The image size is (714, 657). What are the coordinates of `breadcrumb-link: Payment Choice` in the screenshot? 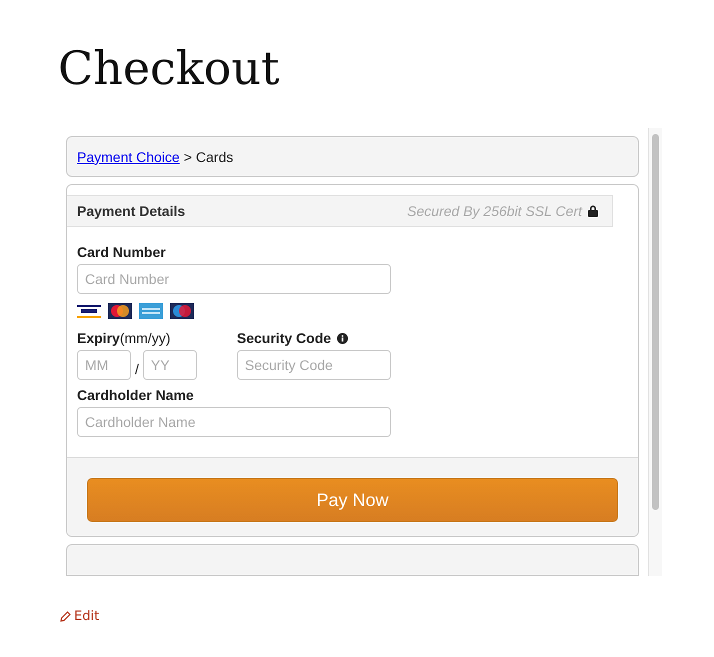 It's located at (128, 156).